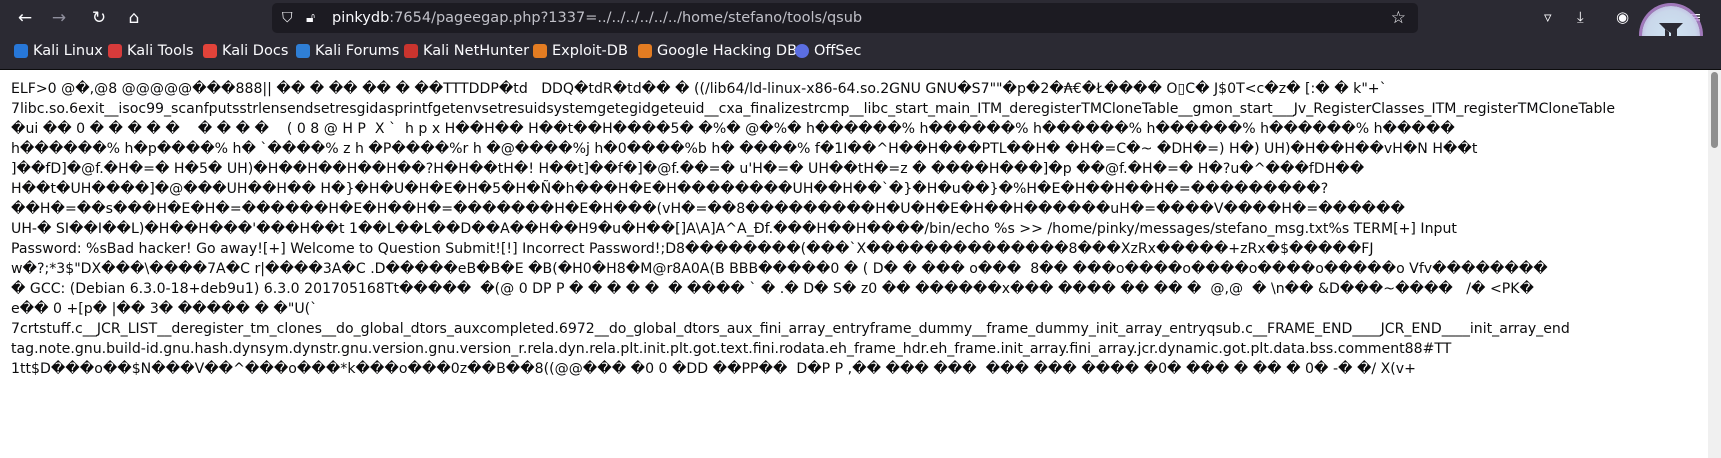  What do you see at coordinates (287, 18) in the screenshot?
I see `shield-icon: ⛉` at bounding box center [287, 18].